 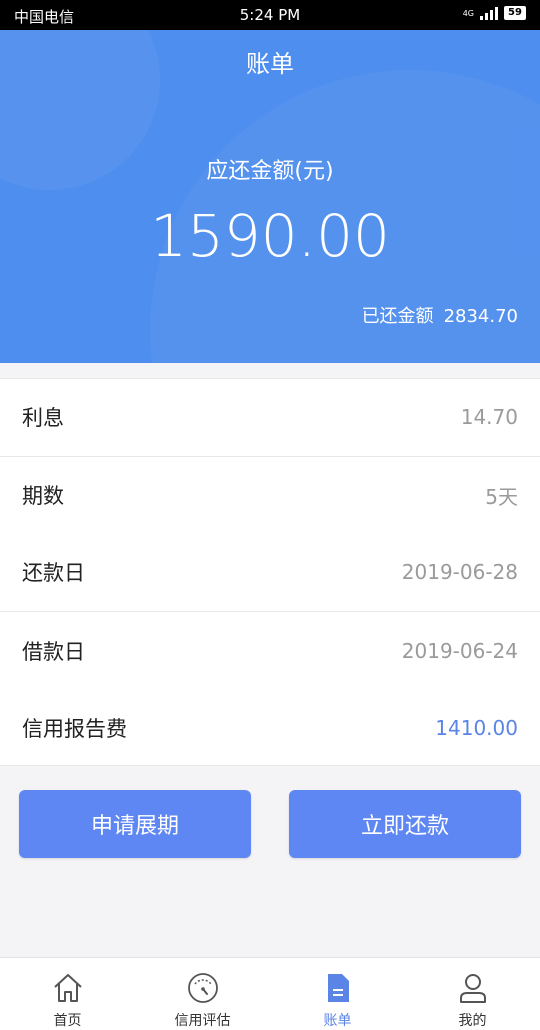 I want to click on detail-row-loan-date: 借款日 2019-06-24, so click(x=270, y=651).